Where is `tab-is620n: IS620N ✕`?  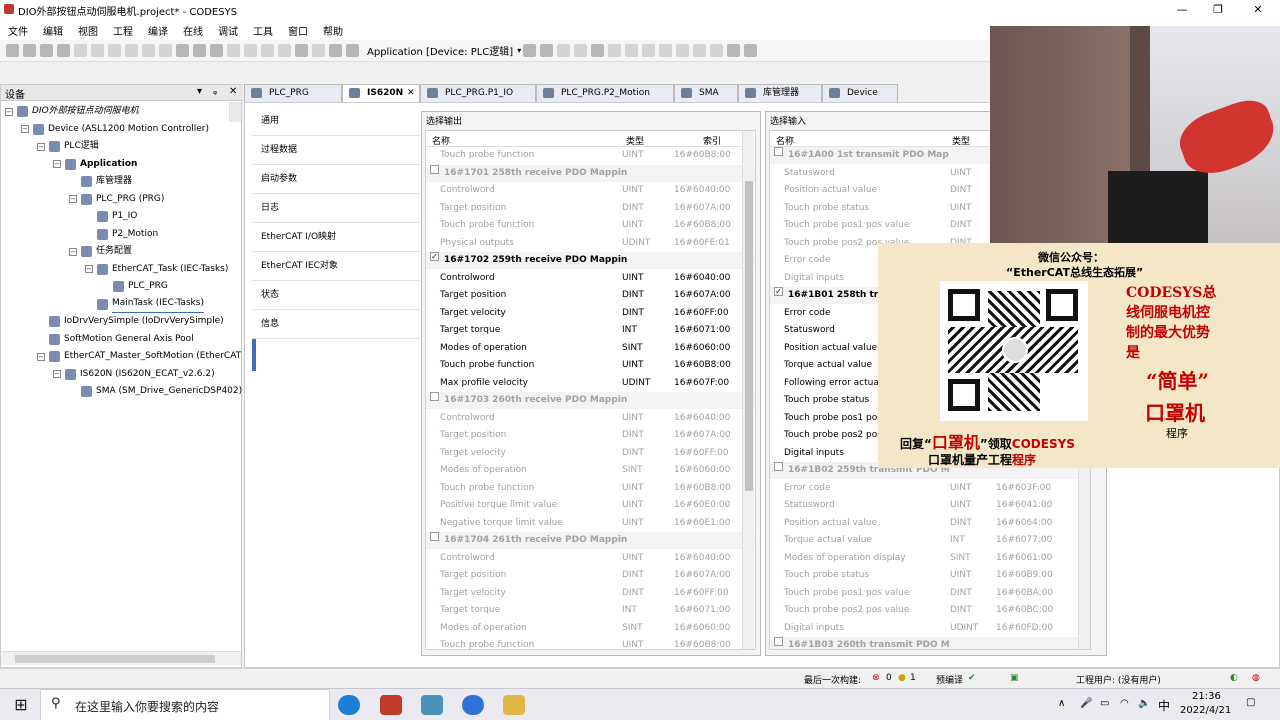 tab-is620n: IS620N ✕ is located at coordinates (381, 93).